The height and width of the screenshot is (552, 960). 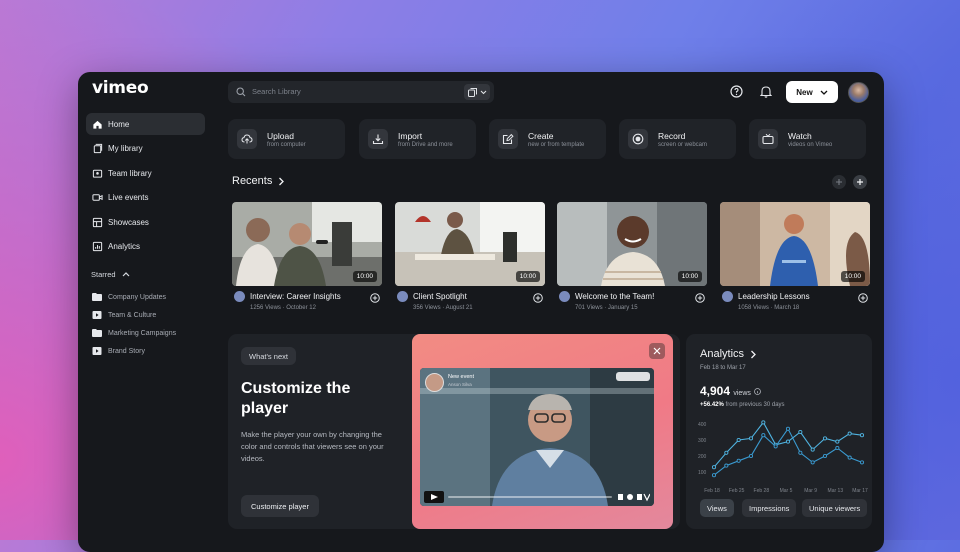 I want to click on user-avatar, so click(x=858, y=92).